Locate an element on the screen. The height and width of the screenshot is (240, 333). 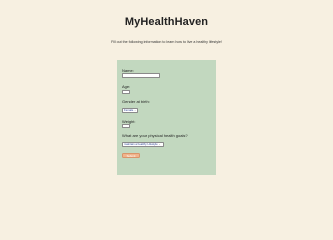
goals-label: What are your physical health goals? is located at coordinates (155, 135).